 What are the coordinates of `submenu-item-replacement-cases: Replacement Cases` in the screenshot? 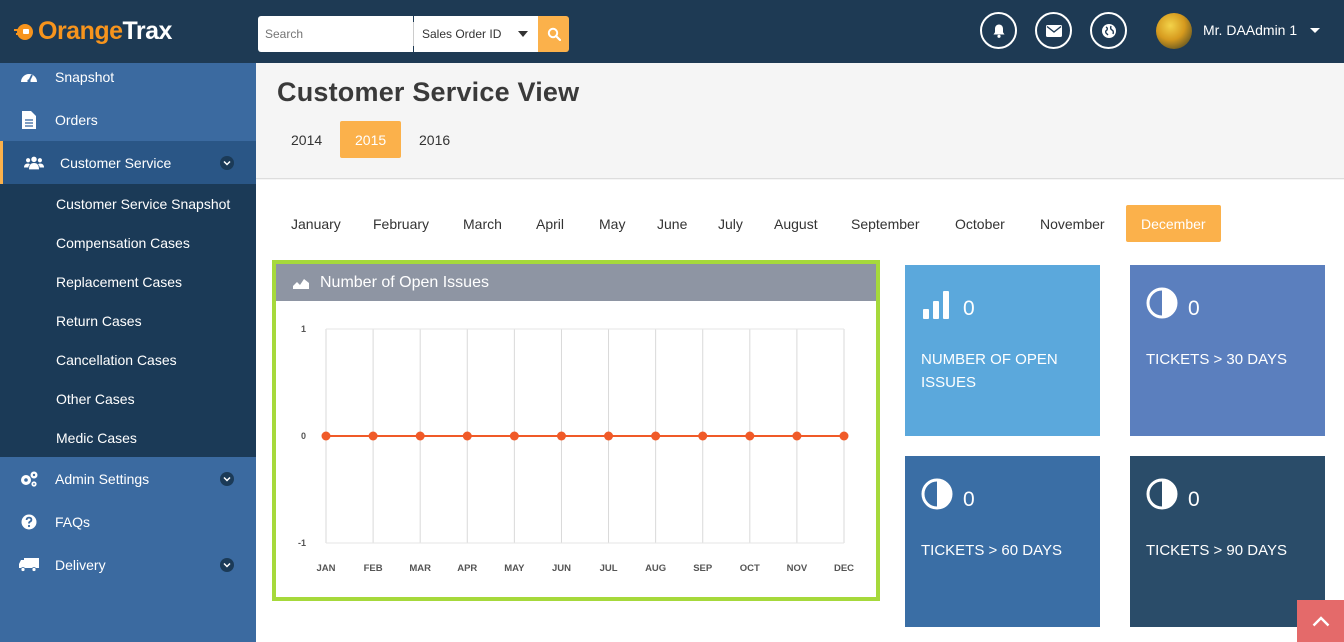 It's located at (119, 282).